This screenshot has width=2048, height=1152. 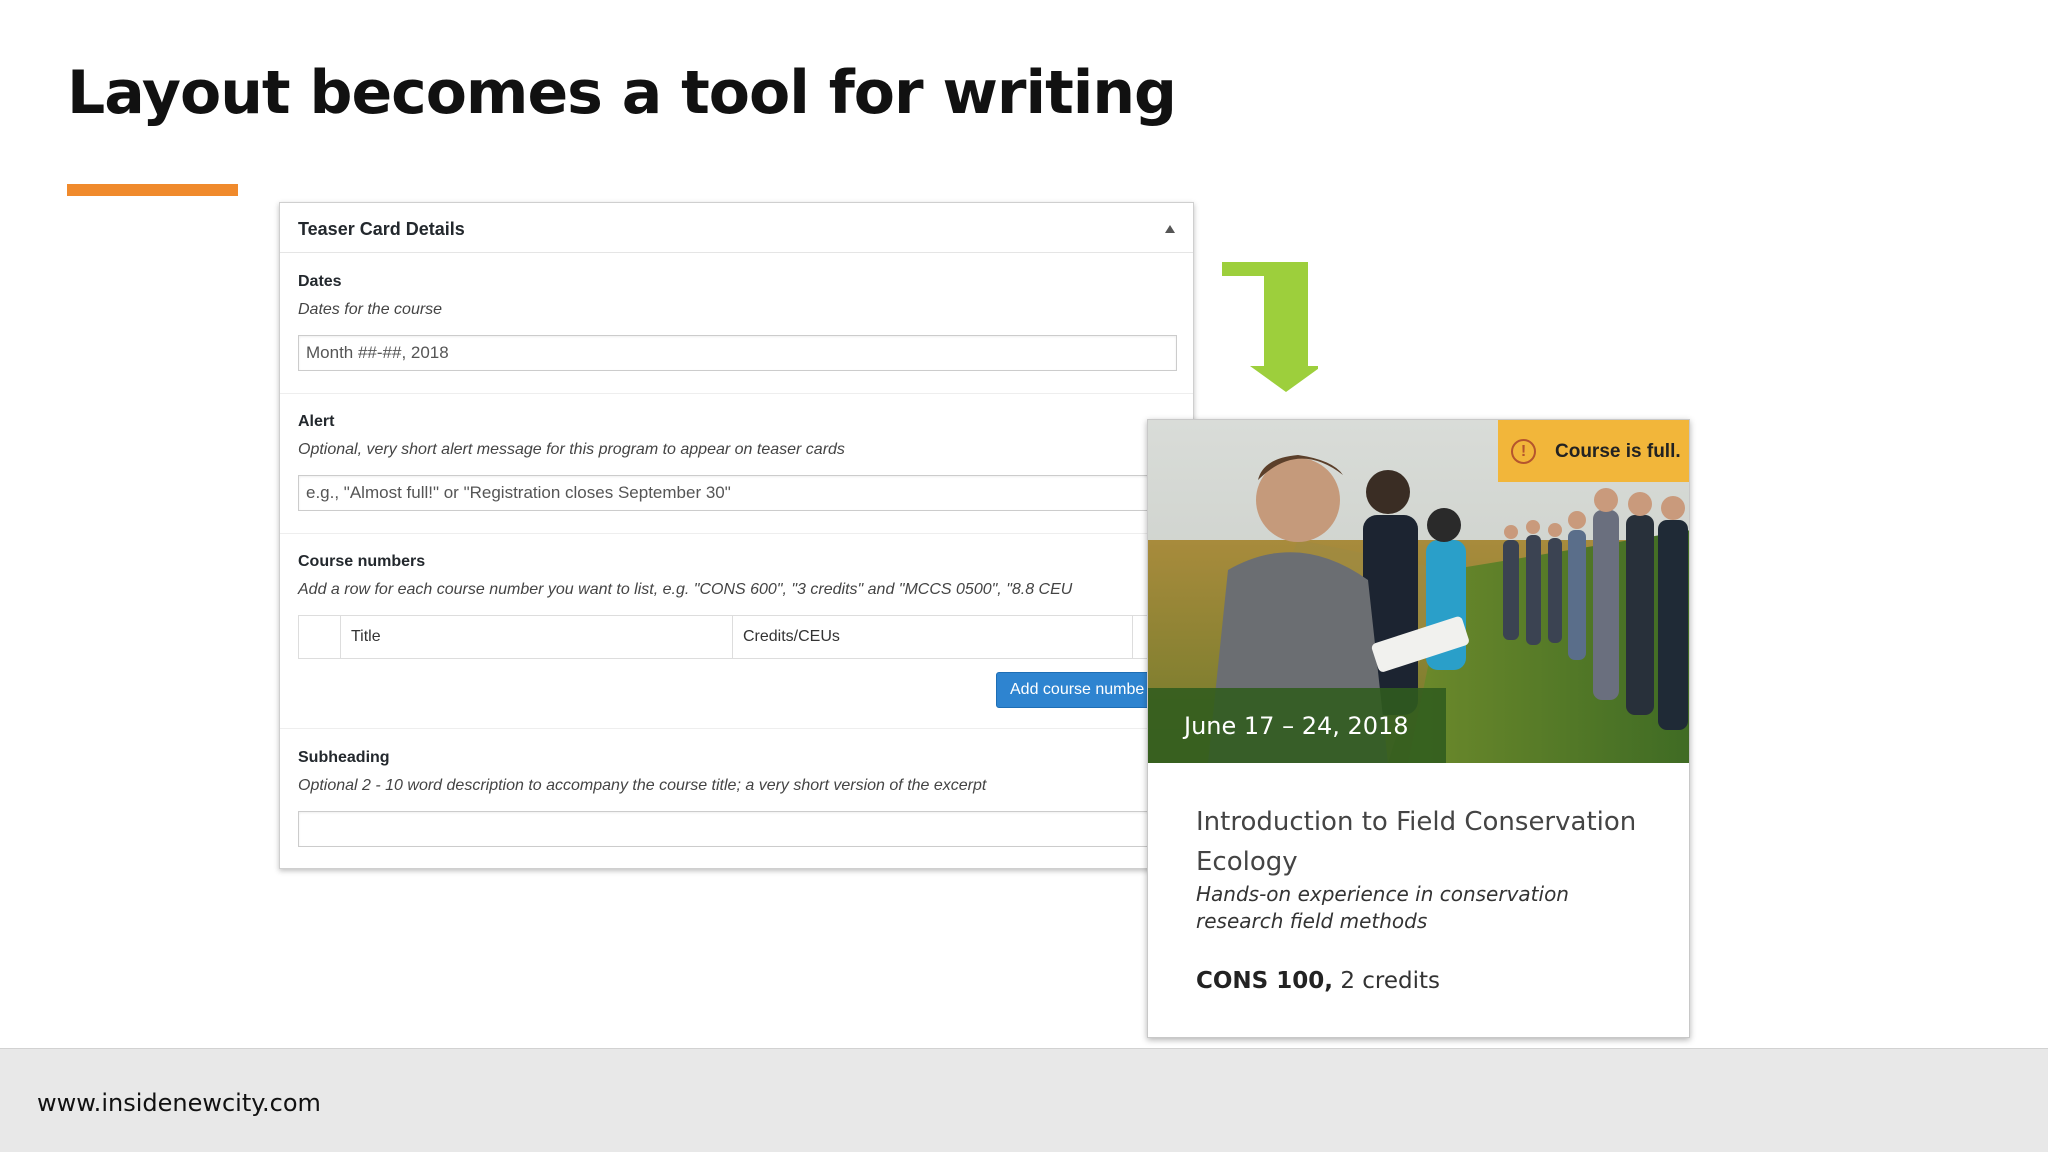 I want to click on dates-input: Month ##-##, 2018, so click(x=737, y=353).